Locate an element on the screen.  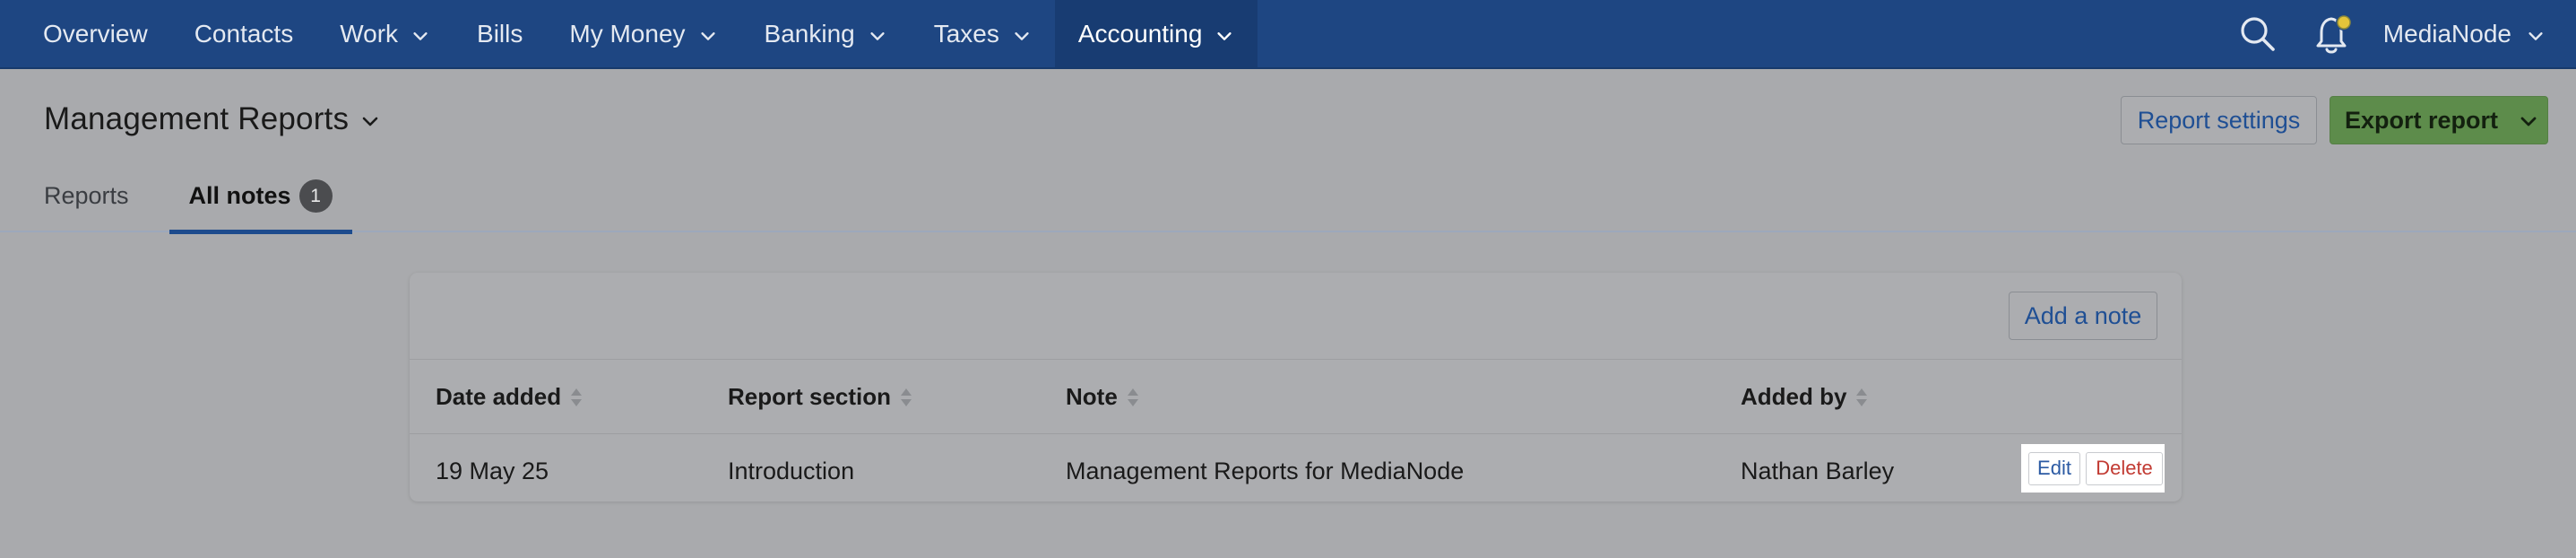
search-icon is located at coordinates (2258, 33).